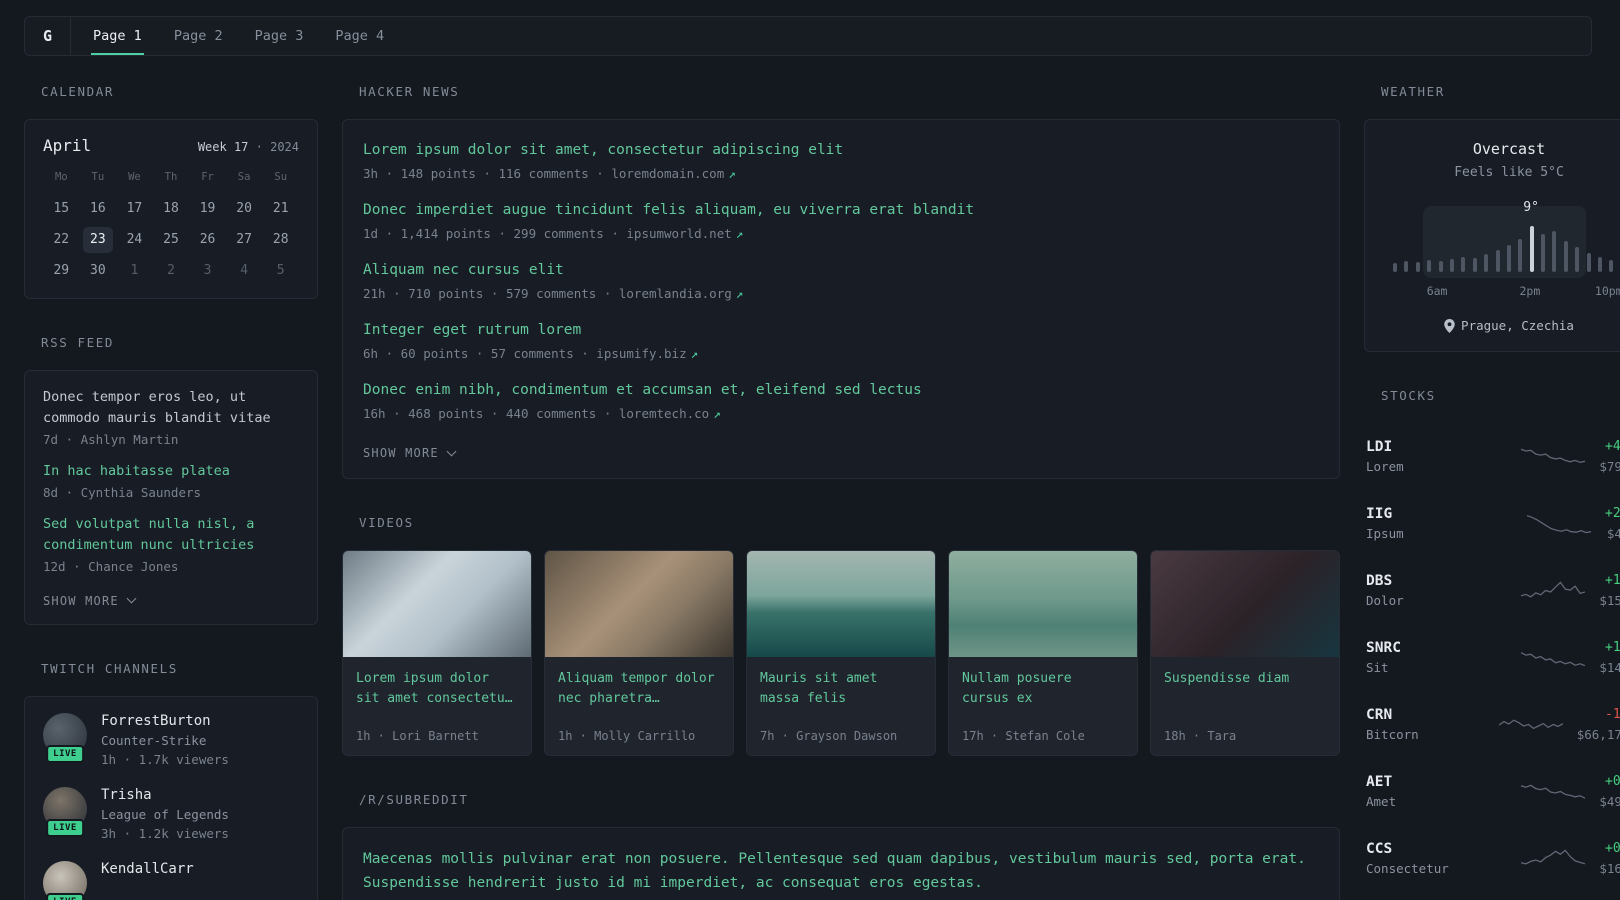 The height and width of the screenshot is (900, 1620). I want to click on weather-bars: 9°, so click(1506, 239).